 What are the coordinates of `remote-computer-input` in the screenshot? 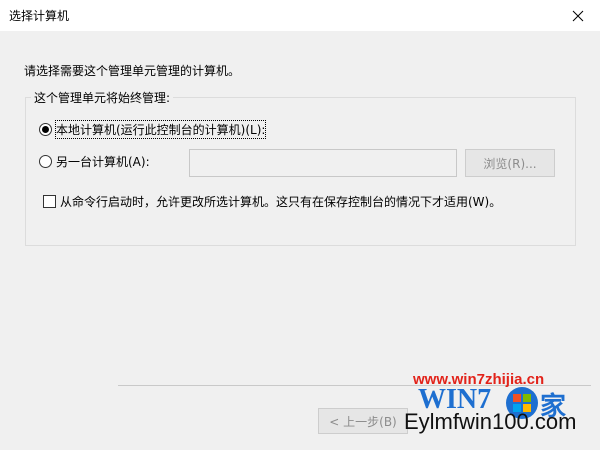 It's located at (323, 163).